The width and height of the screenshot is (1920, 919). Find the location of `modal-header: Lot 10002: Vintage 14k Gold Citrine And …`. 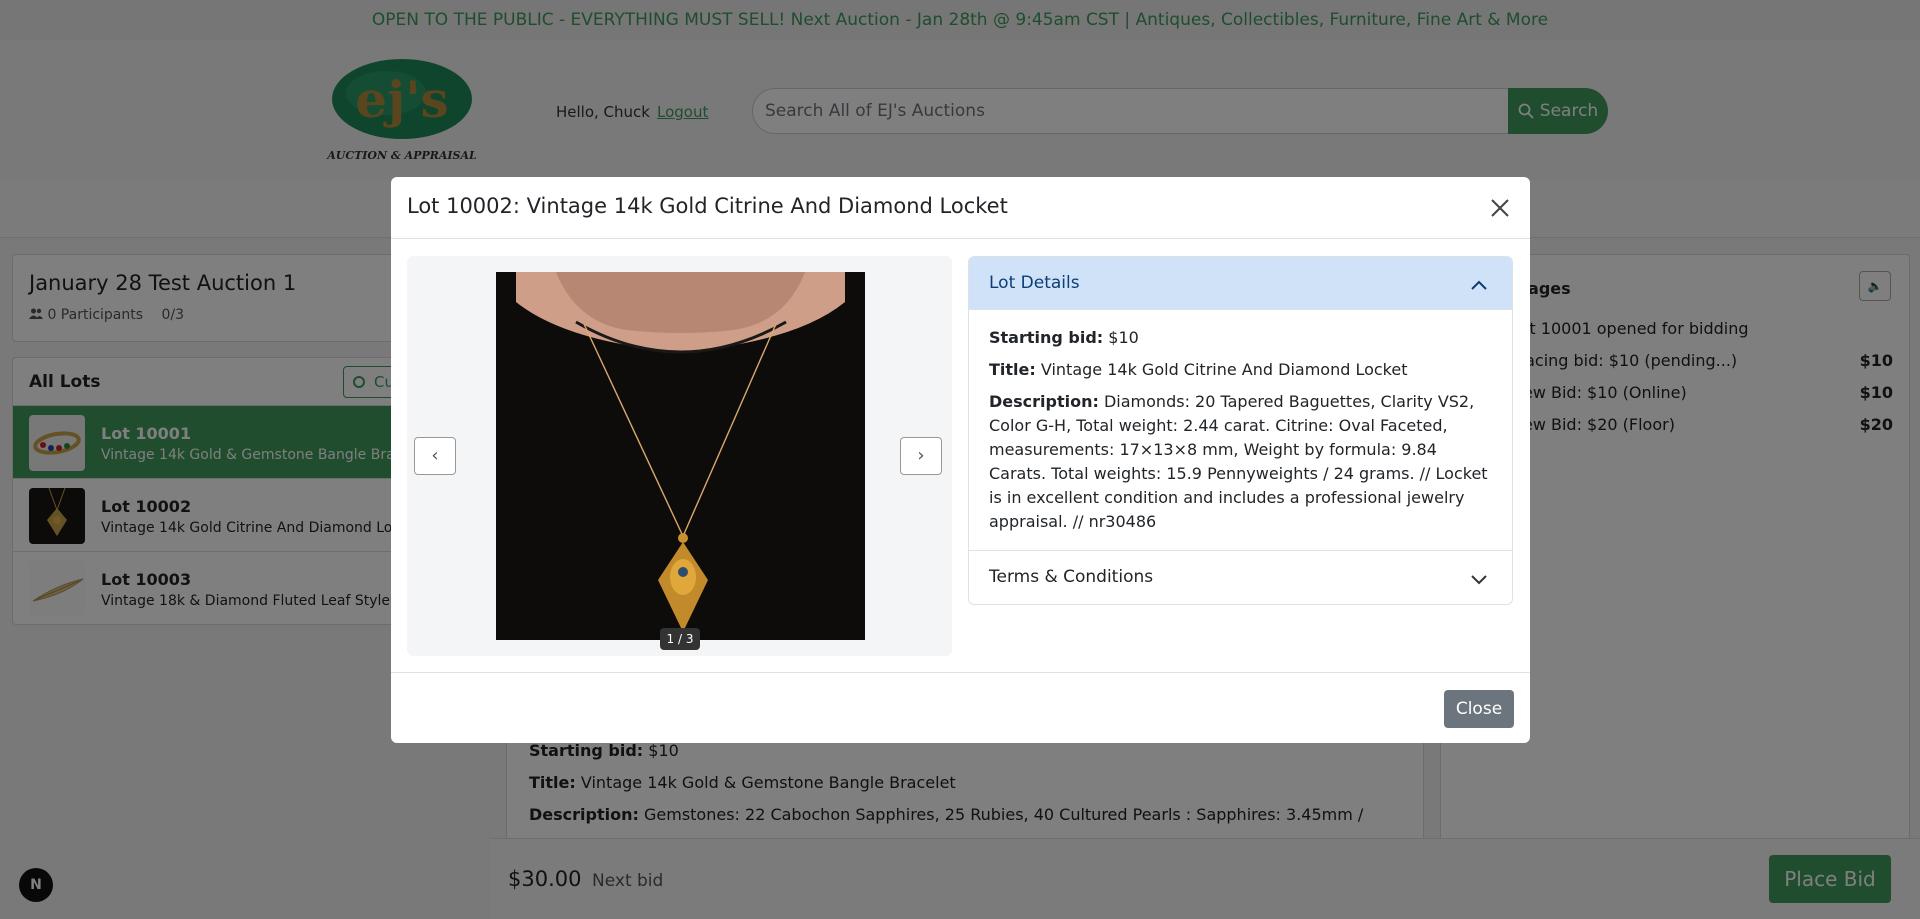

modal-header: Lot 10002: Vintage 14k Gold Citrine And … is located at coordinates (960, 208).